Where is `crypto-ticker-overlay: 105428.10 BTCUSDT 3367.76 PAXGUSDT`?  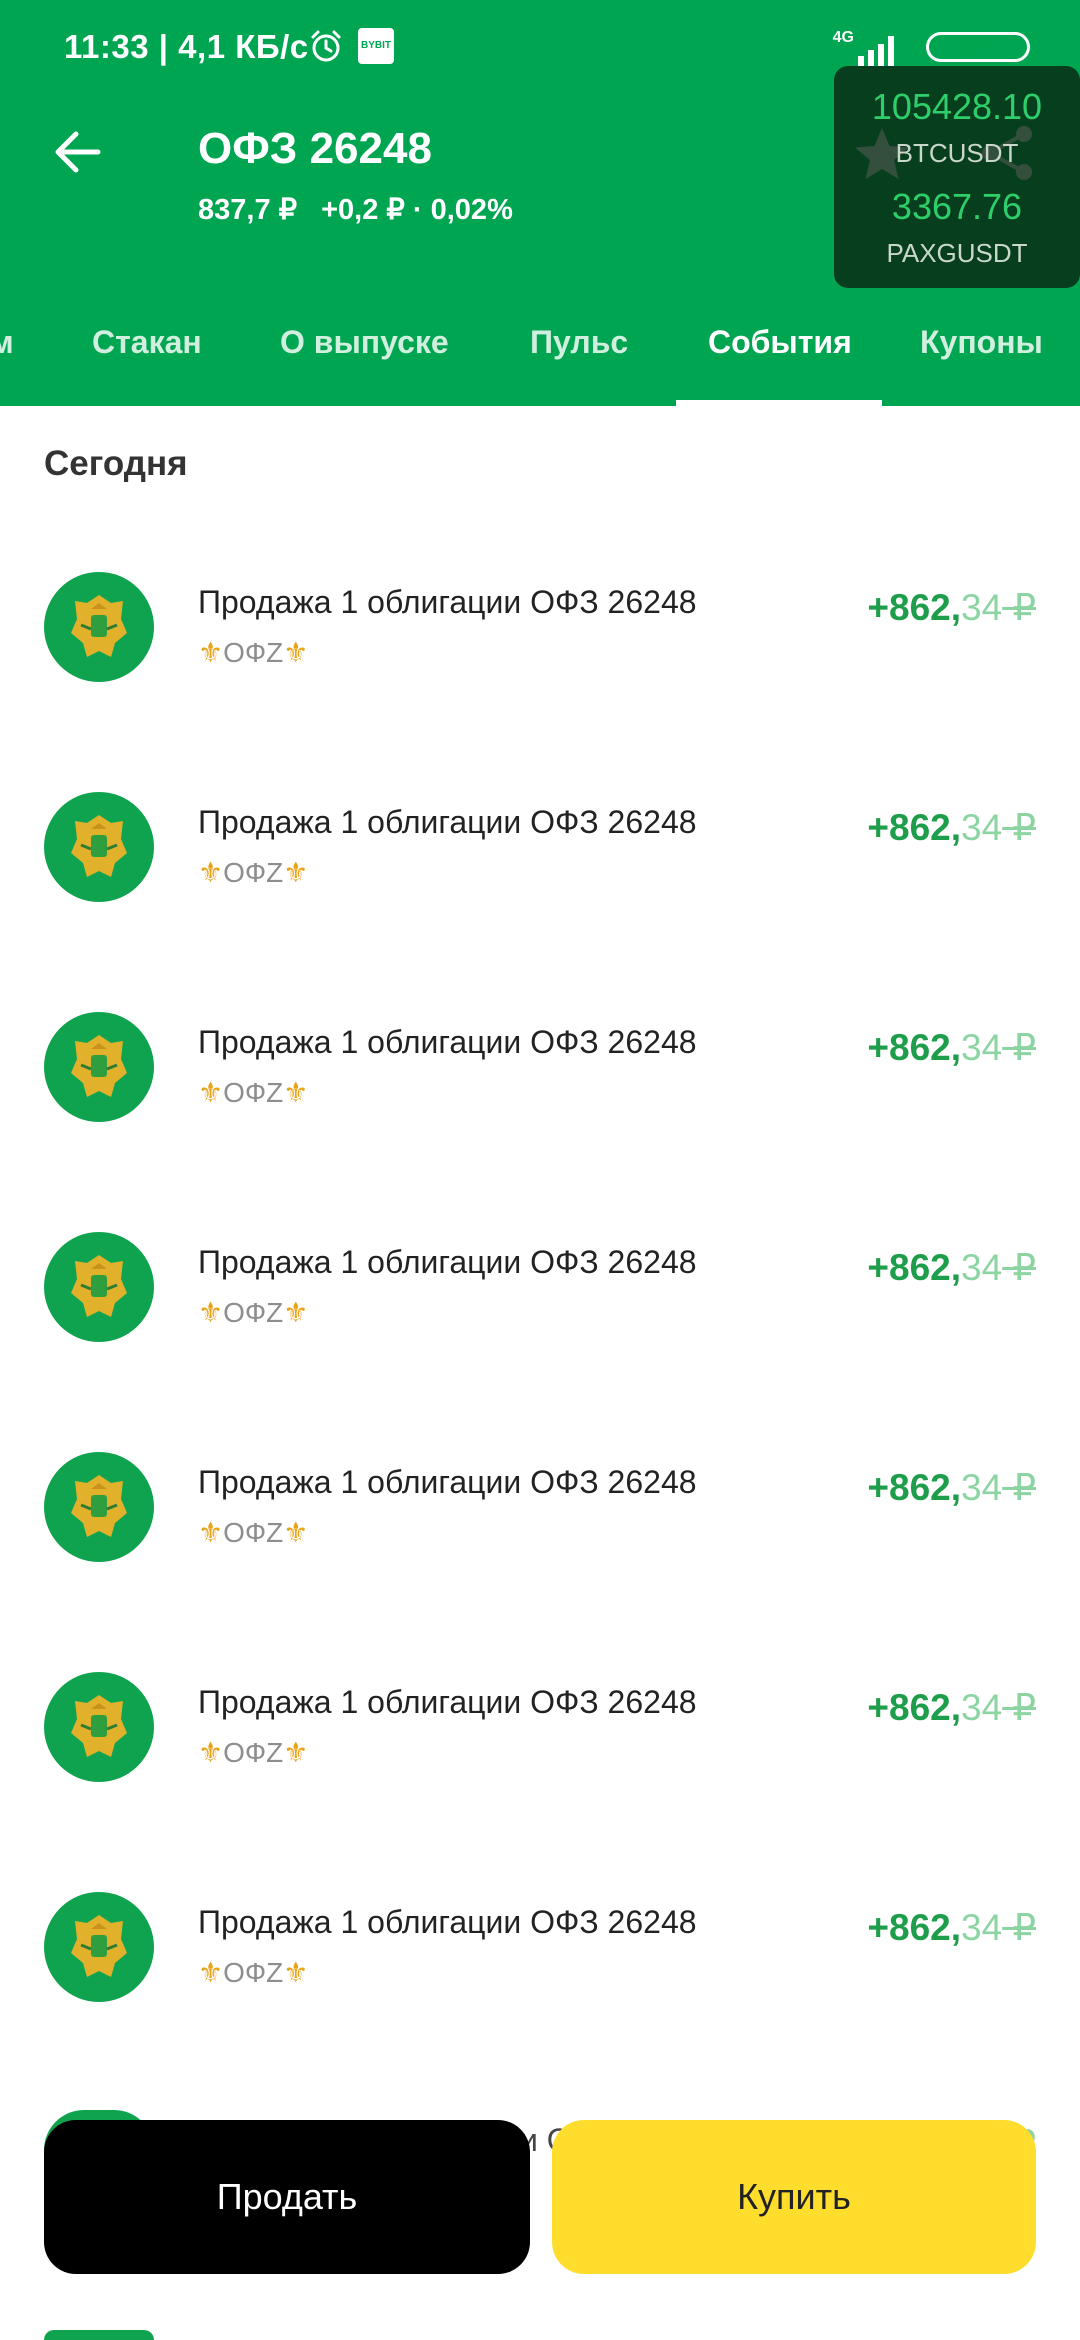
crypto-ticker-overlay: 105428.10 BTCUSDT 3367.76 PAXGUSDT is located at coordinates (957, 177).